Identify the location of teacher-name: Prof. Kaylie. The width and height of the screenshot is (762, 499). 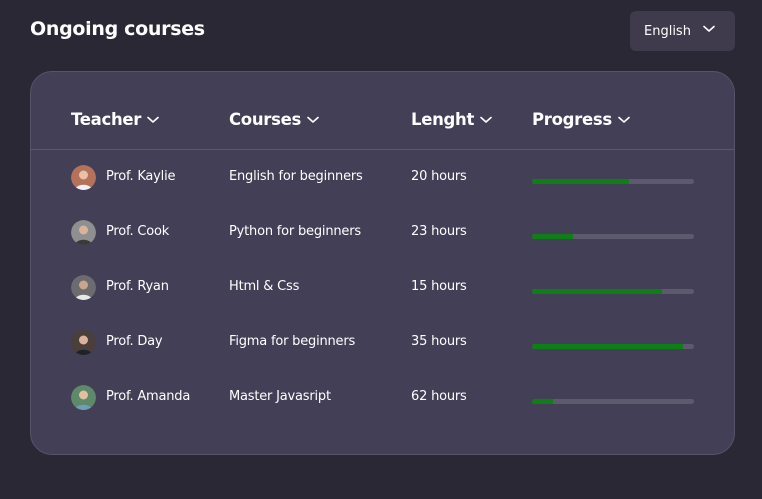
(141, 176).